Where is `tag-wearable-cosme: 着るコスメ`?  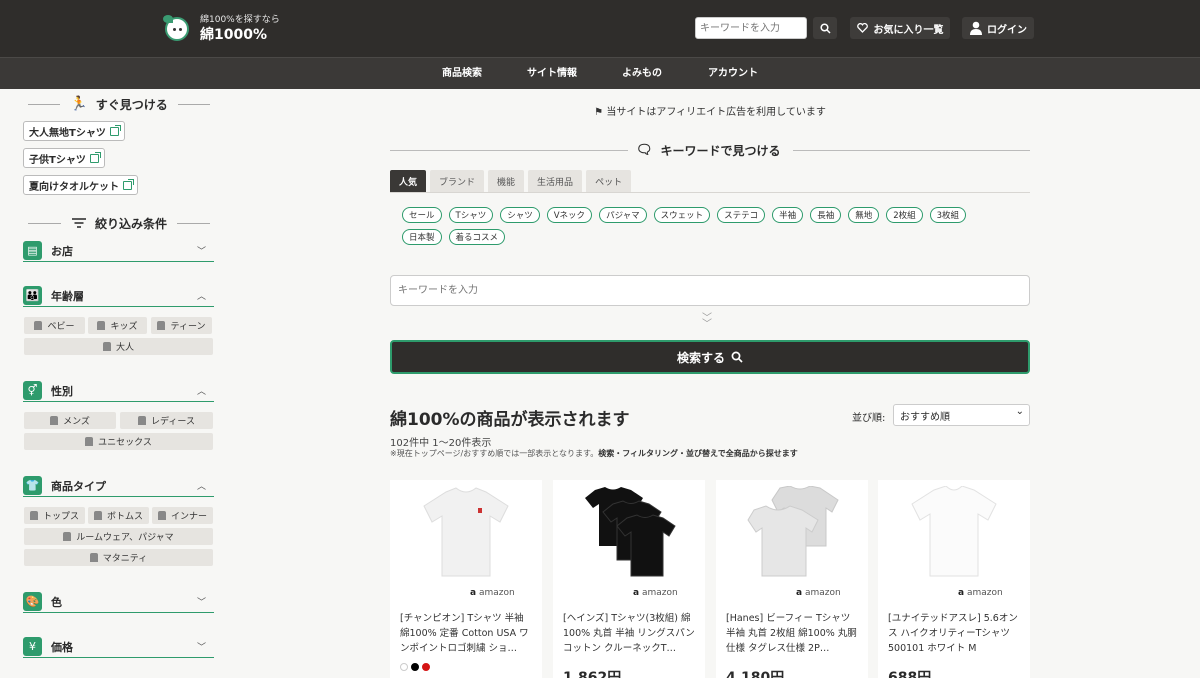
tag-wearable-cosme: 着るコスメ is located at coordinates (477, 237).